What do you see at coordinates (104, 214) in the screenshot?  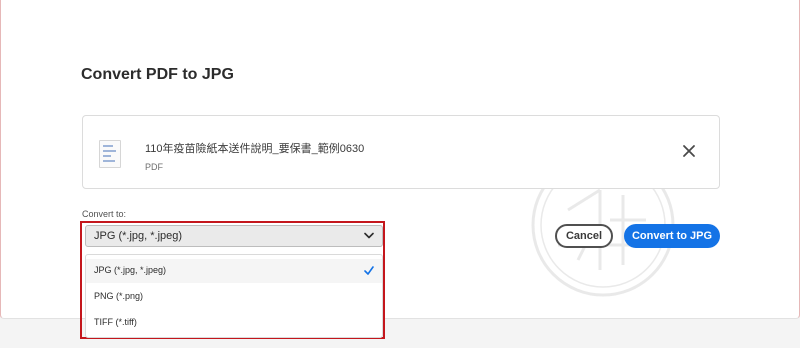 I see `convert-to-label: Convert to:` at bounding box center [104, 214].